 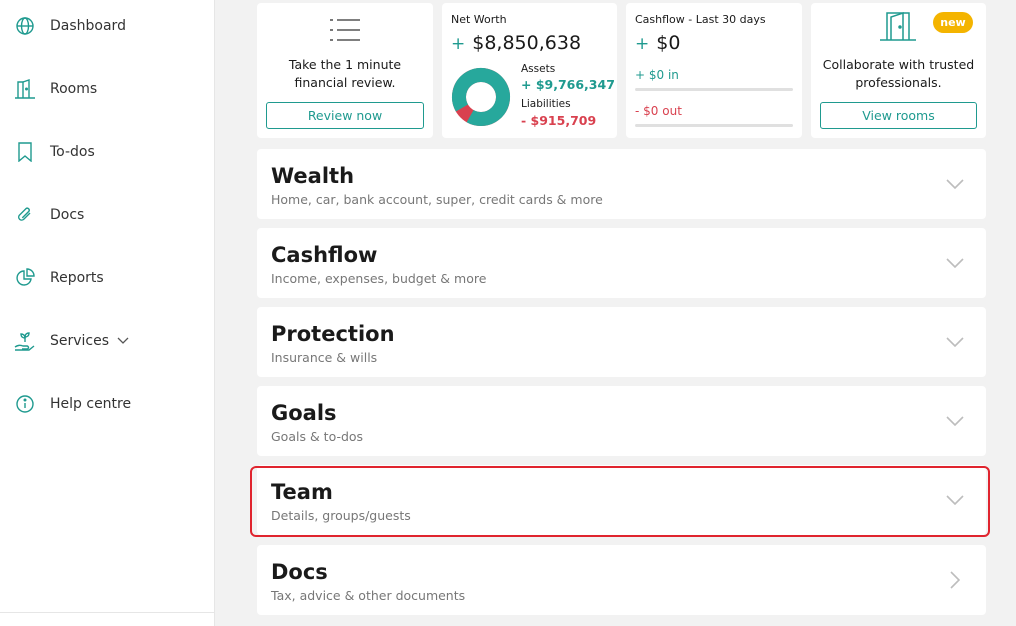 I want to click on info-icon, so click(x=25, y=404).